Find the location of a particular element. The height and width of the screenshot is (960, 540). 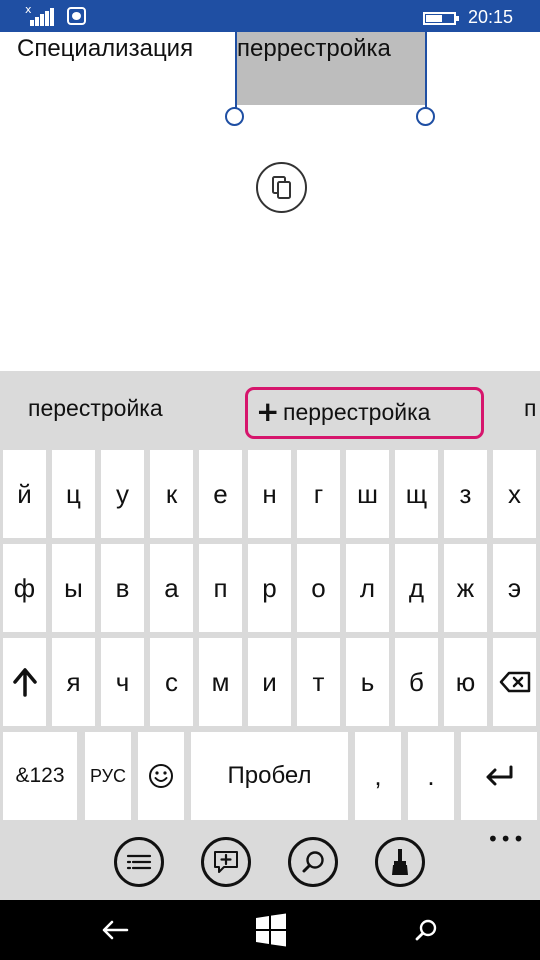

start-button is located at coordinates (271, 930).